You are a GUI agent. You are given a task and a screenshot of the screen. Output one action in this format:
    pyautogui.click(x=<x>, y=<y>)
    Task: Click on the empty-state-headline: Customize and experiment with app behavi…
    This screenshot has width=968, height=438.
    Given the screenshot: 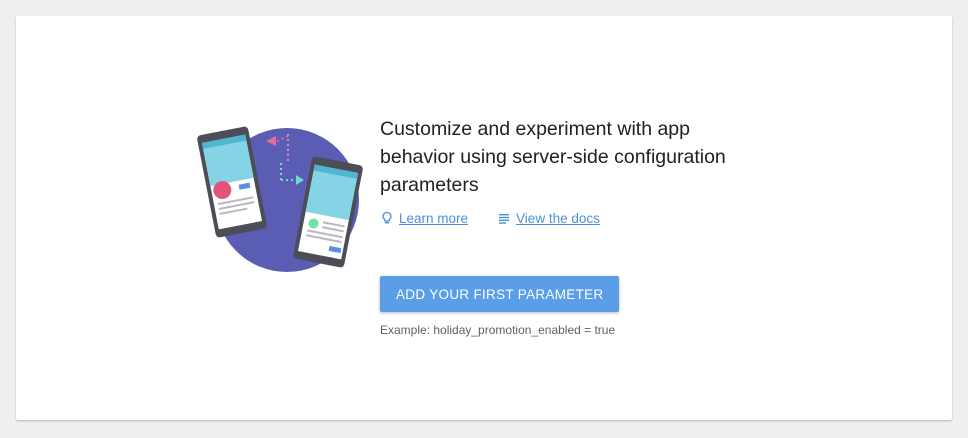 What is the action you would take?
    pyautogui.click(x=580, y=157)
    